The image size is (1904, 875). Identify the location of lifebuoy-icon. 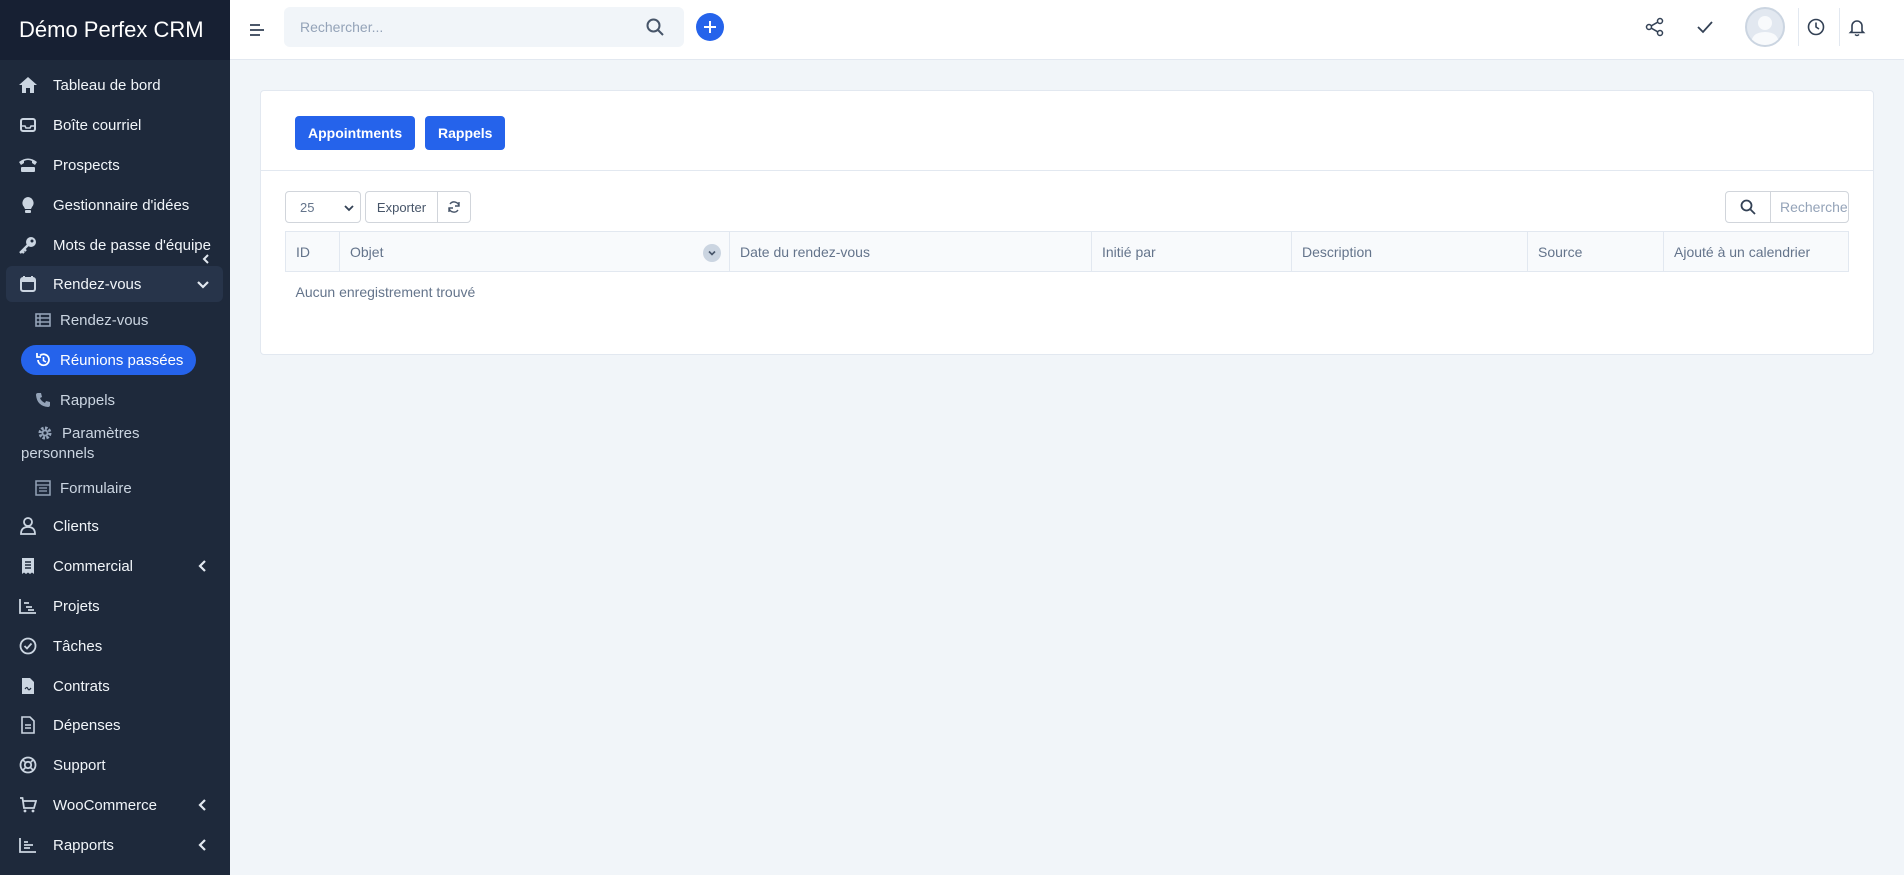
(28, 765).